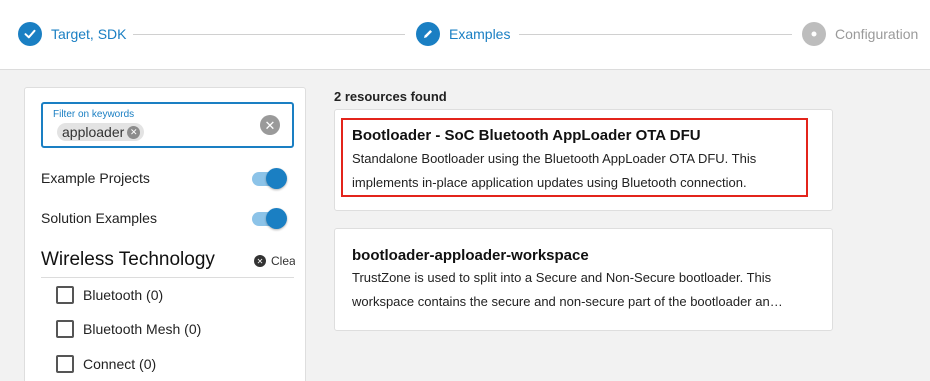 Image resolution: width=930 pixels, height=381 pixels. I want to click on checkbox-bluetooth-mesh: Bluetooth Mesh (0), so click(128, 329).